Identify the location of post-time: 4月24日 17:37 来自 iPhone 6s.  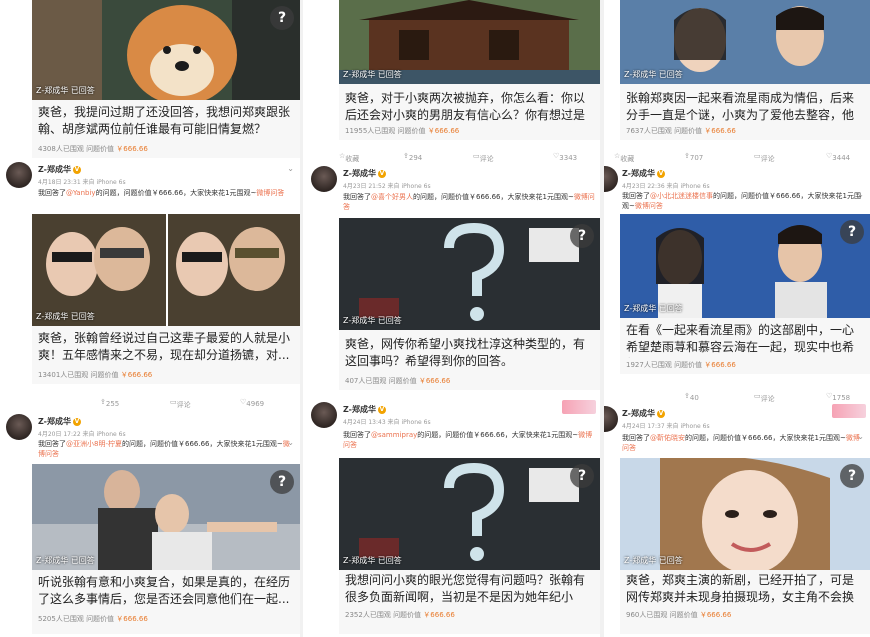
(666, 426).